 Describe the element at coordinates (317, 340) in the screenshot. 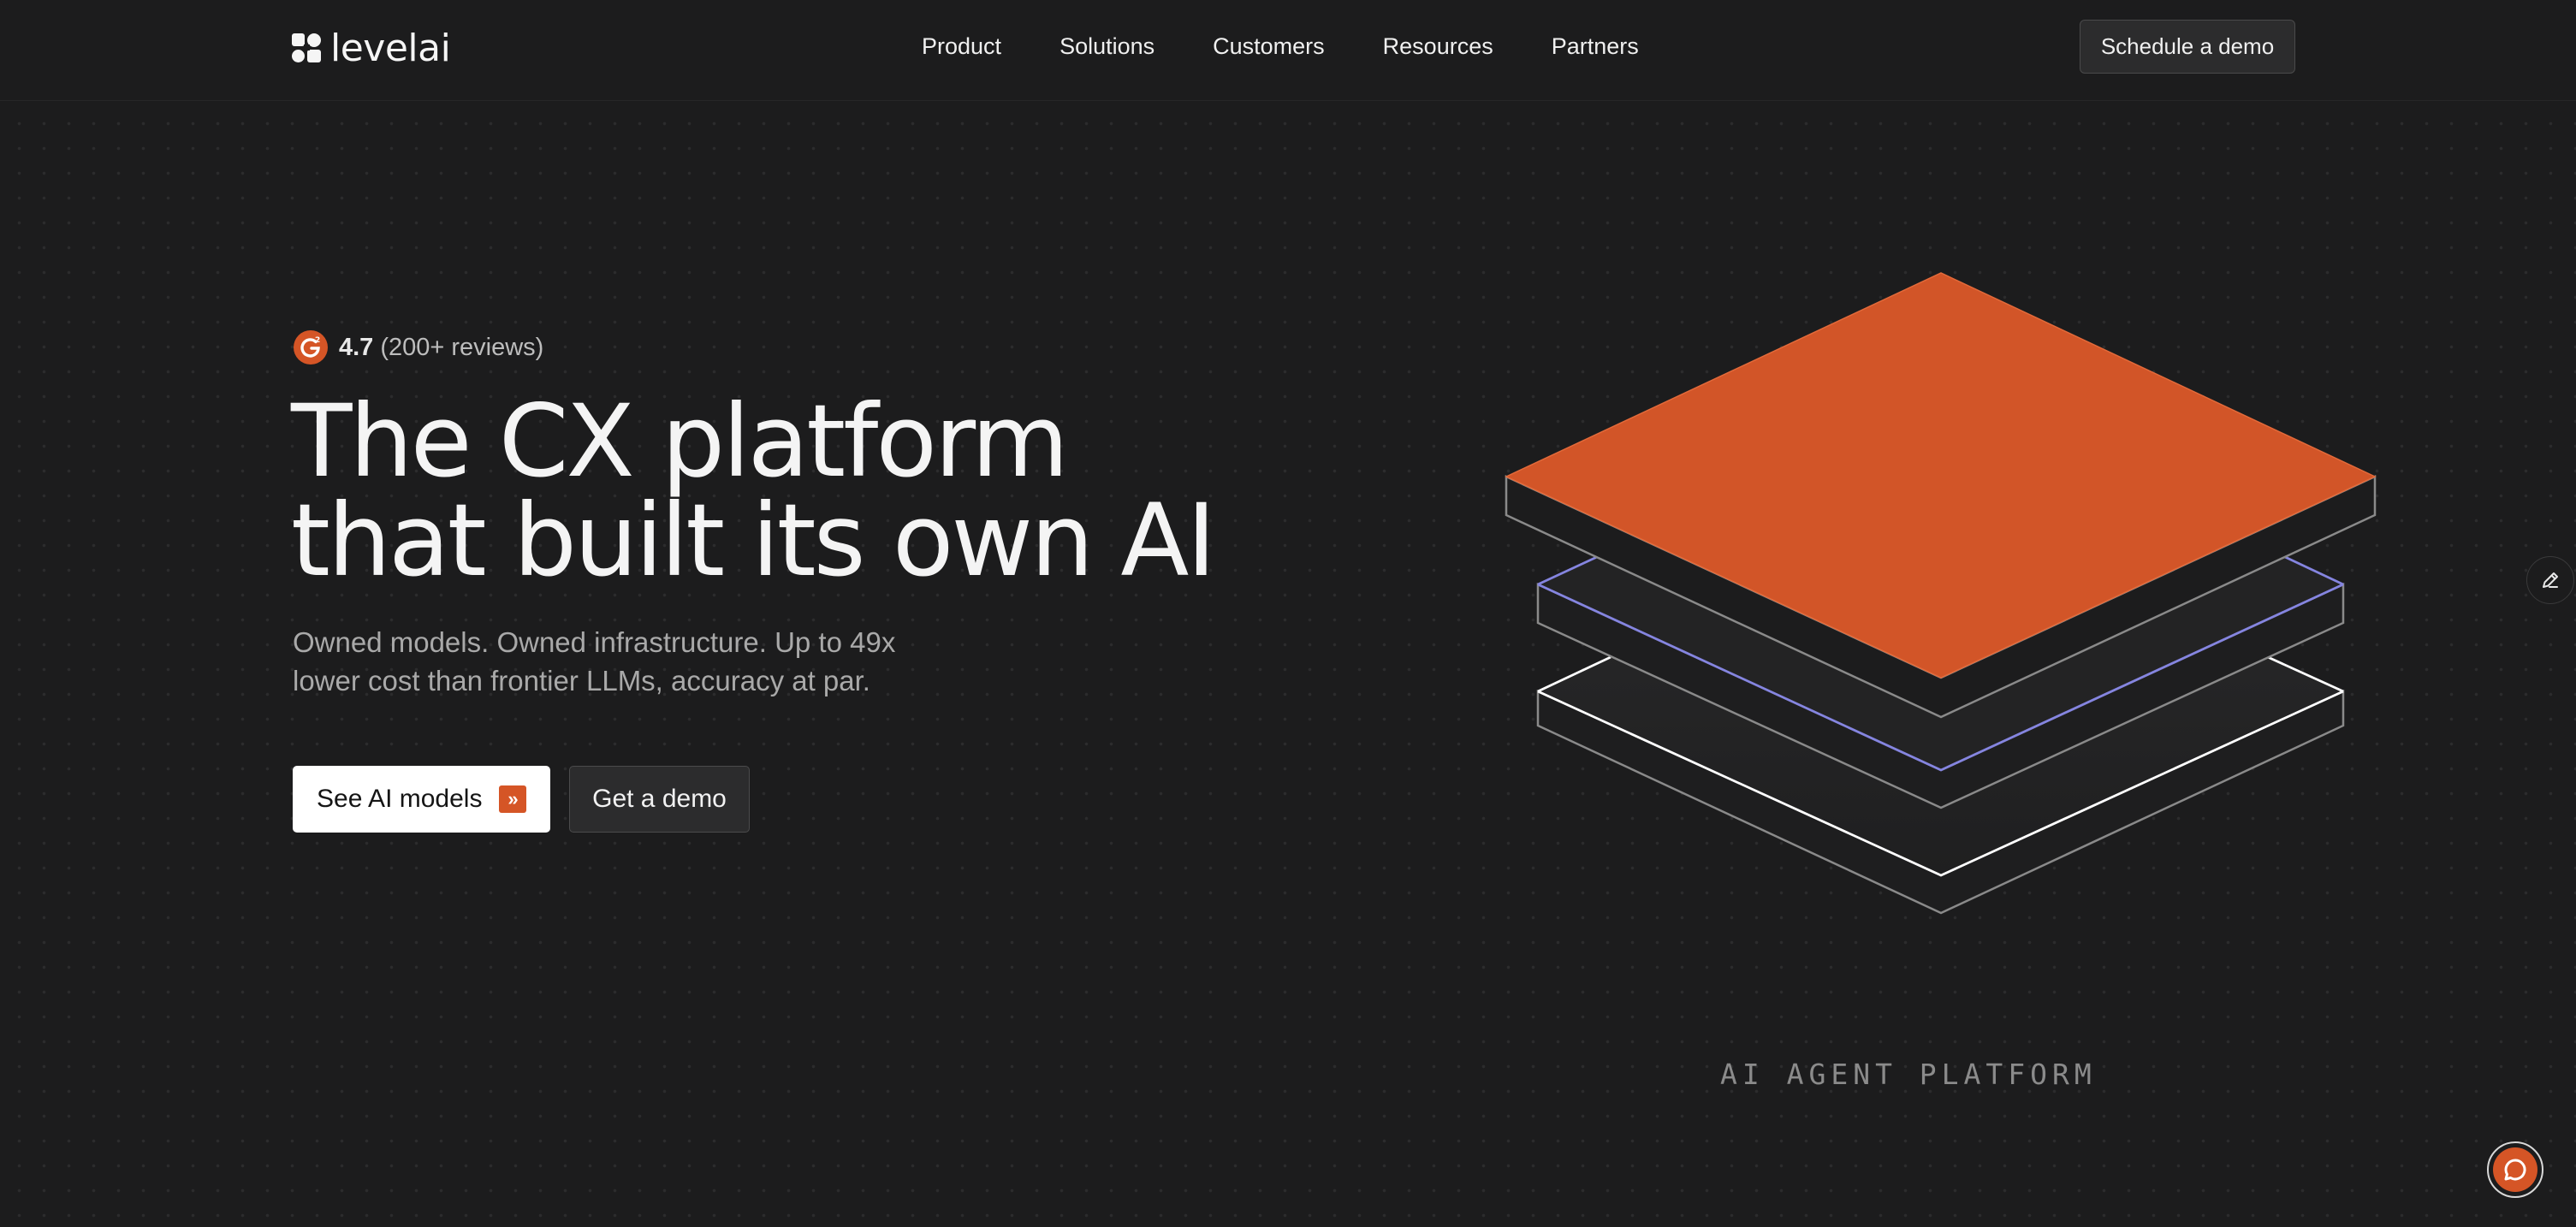

I see `svg-text: 2` at that location.